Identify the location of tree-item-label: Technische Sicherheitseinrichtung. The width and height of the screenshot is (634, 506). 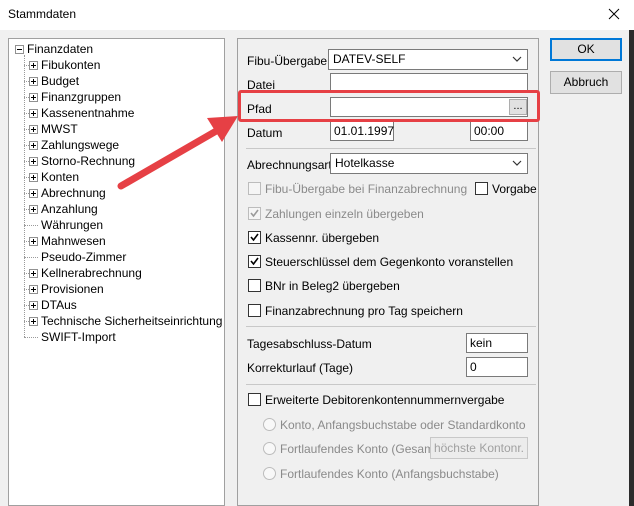
(132, 321).